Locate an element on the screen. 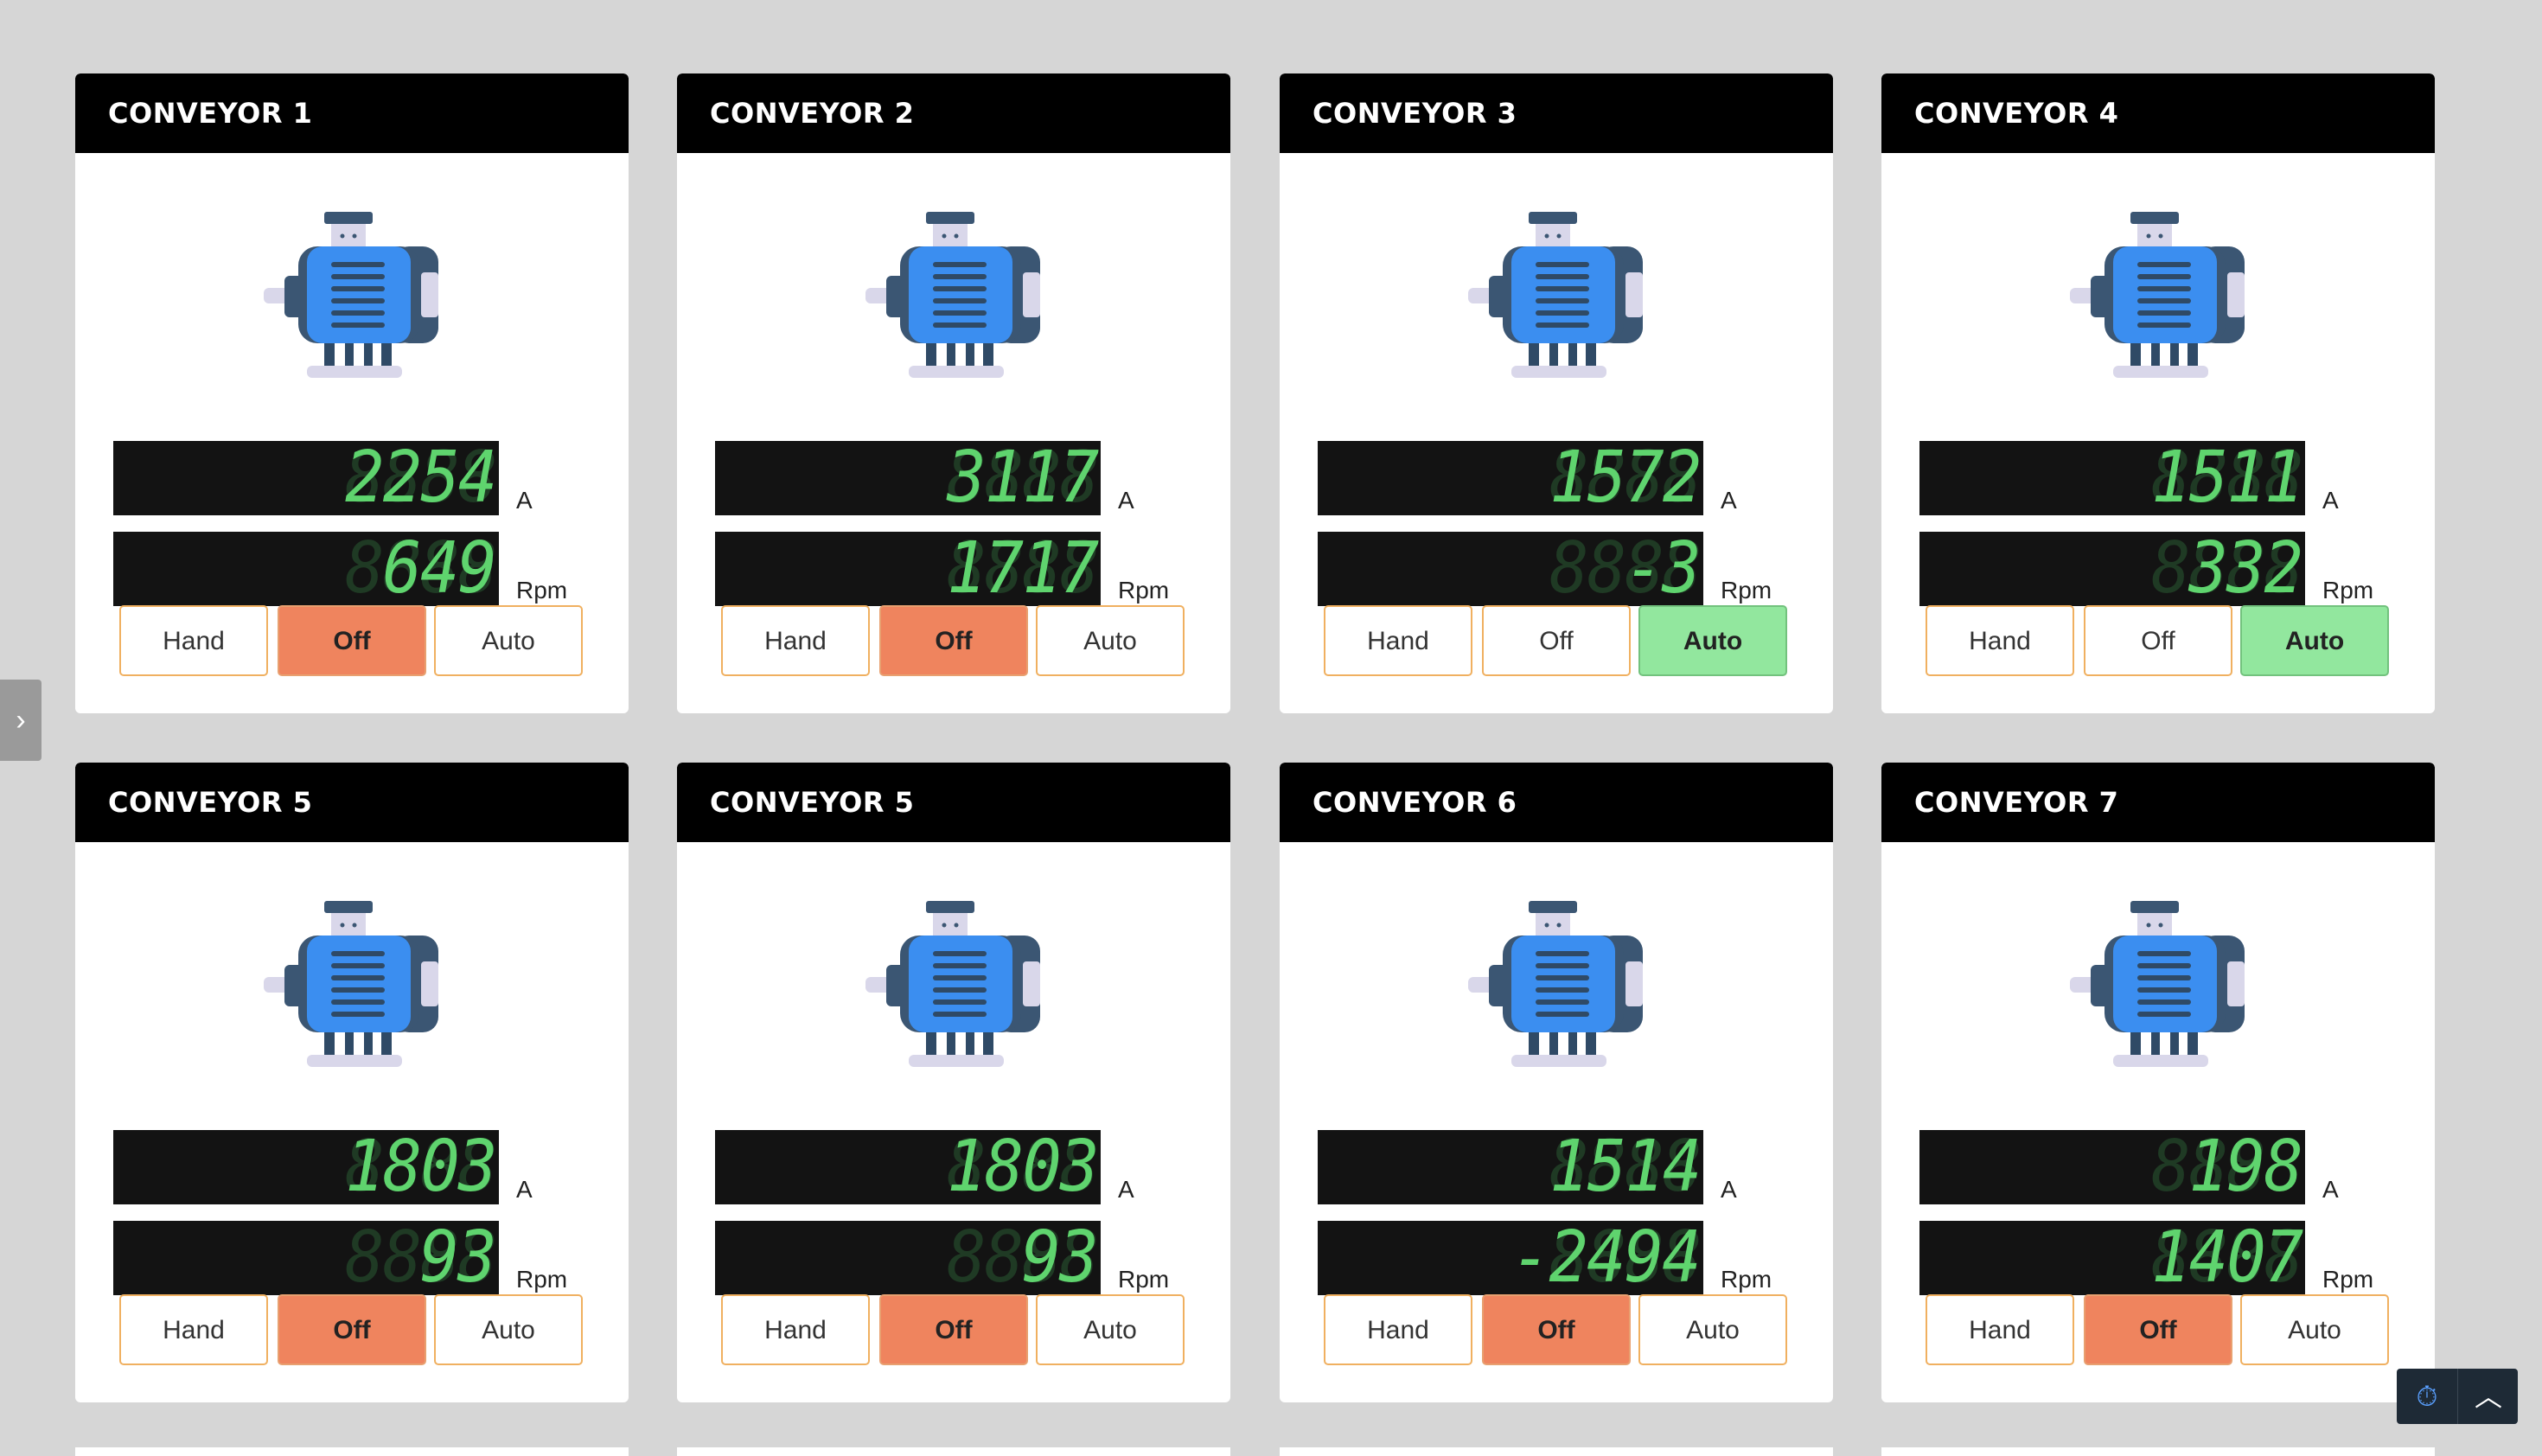 This screenshot has height=1456, width=2542. current-value: 3117 is located at coordinates (1022, 478).